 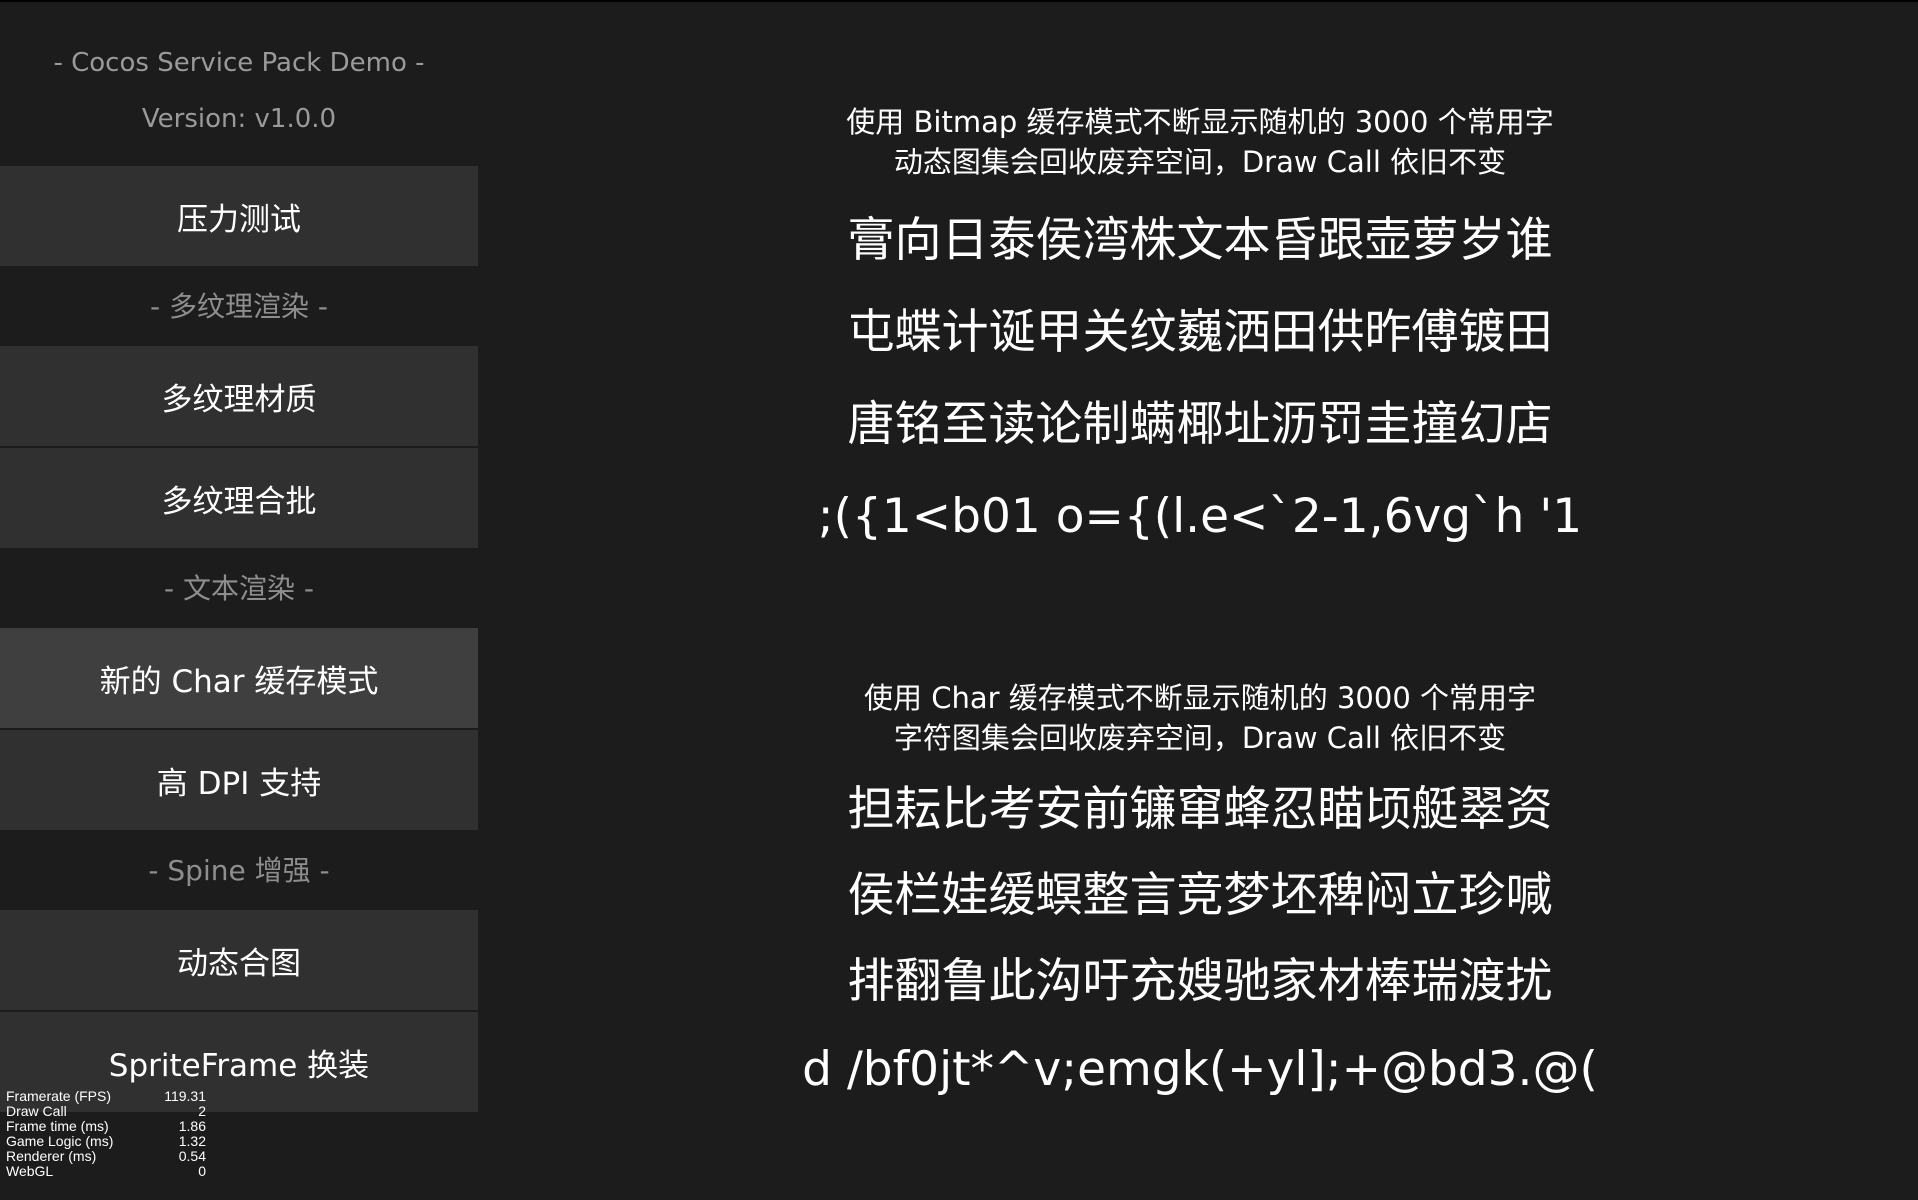 What do you see at coordinates (185, 1096) in the screenshot?
I see `stat-value: 119.31` at bounding box center [185, 1096].